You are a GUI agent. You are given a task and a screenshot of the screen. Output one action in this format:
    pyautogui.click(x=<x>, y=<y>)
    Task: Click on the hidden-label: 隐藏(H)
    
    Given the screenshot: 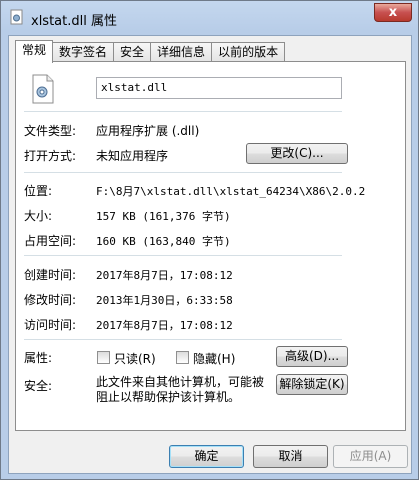 What is the action you would take?
    pyautogui.click(x=214, y=358)
    